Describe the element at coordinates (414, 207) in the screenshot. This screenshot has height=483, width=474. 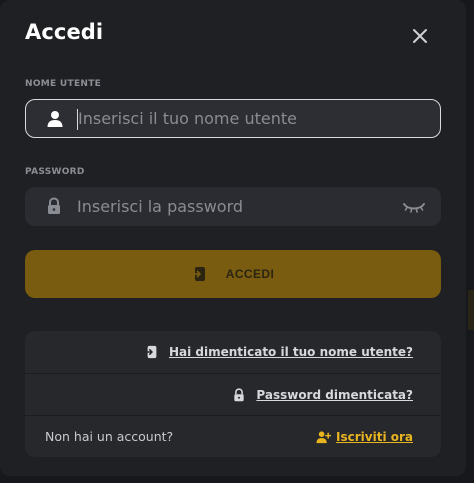
I see `eye-closed-icon` at that location.